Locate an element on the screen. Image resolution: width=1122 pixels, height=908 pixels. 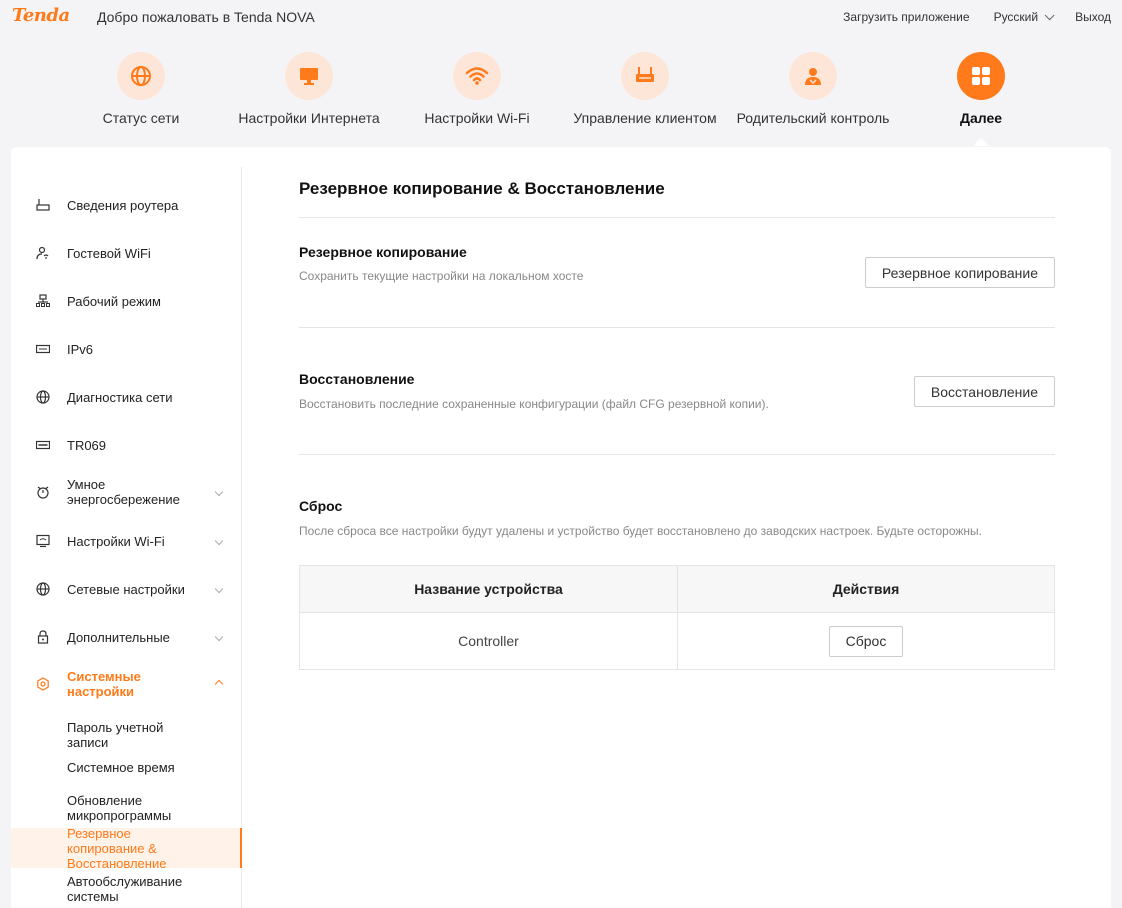
column-header-device-name: Название устройства is located at coordinates (488, 589).